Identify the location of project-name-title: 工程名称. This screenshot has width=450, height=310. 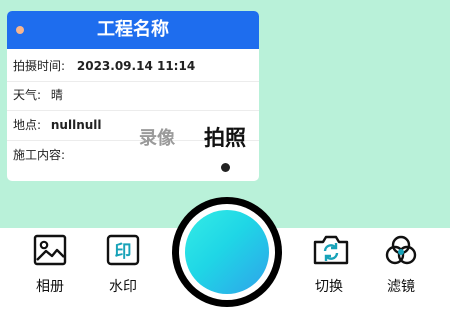
(133, 29).